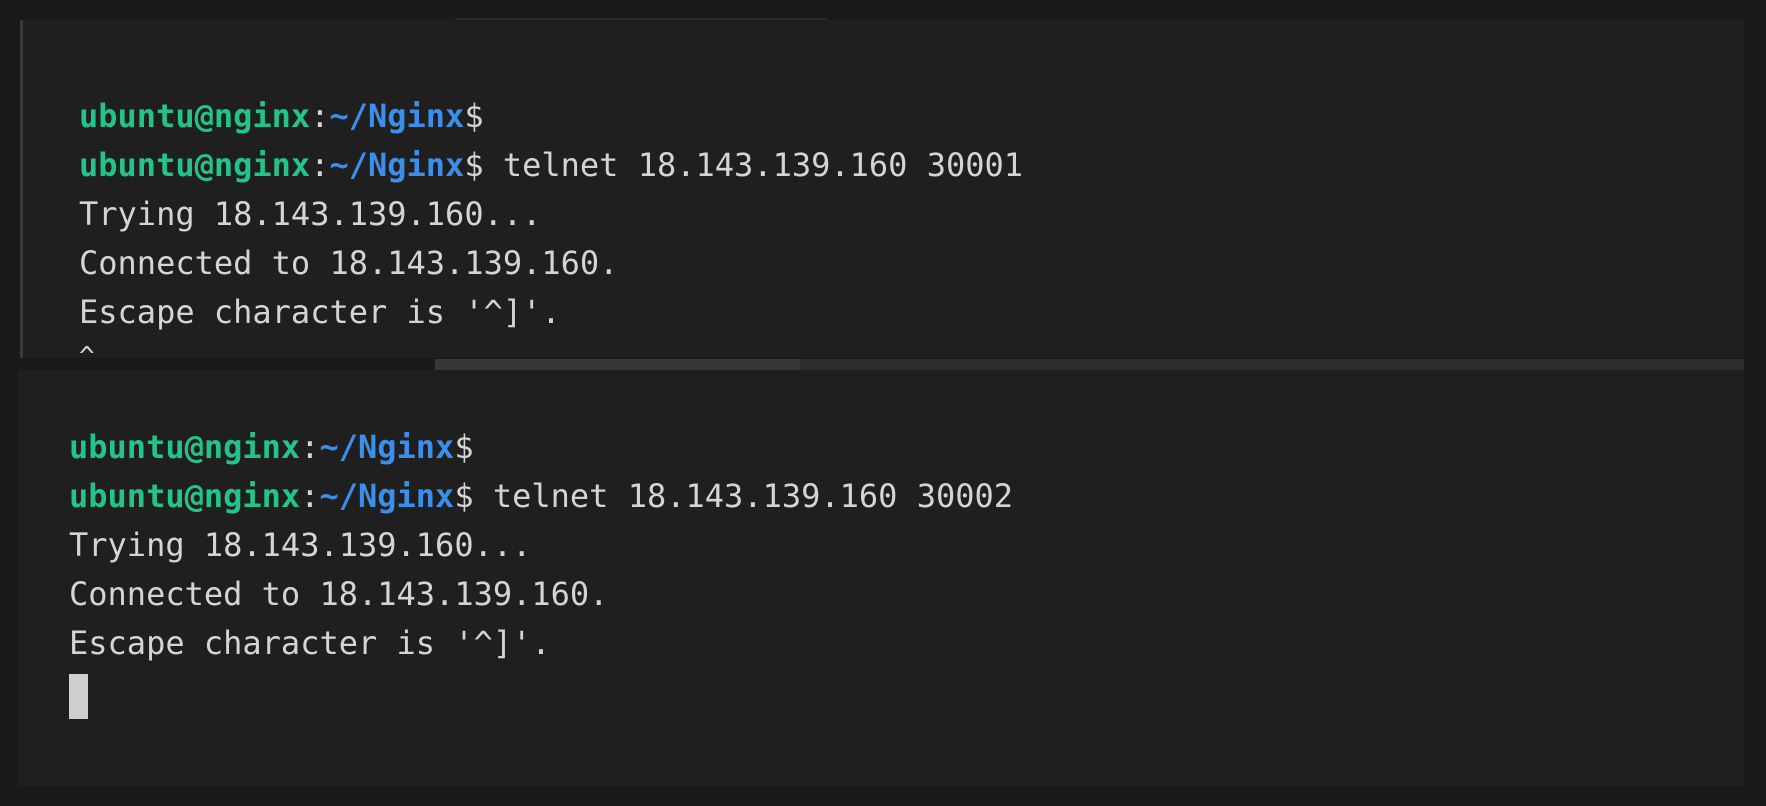 The image size is (1766, 806). I want to click on terminal-cursor, so click(78, 696).